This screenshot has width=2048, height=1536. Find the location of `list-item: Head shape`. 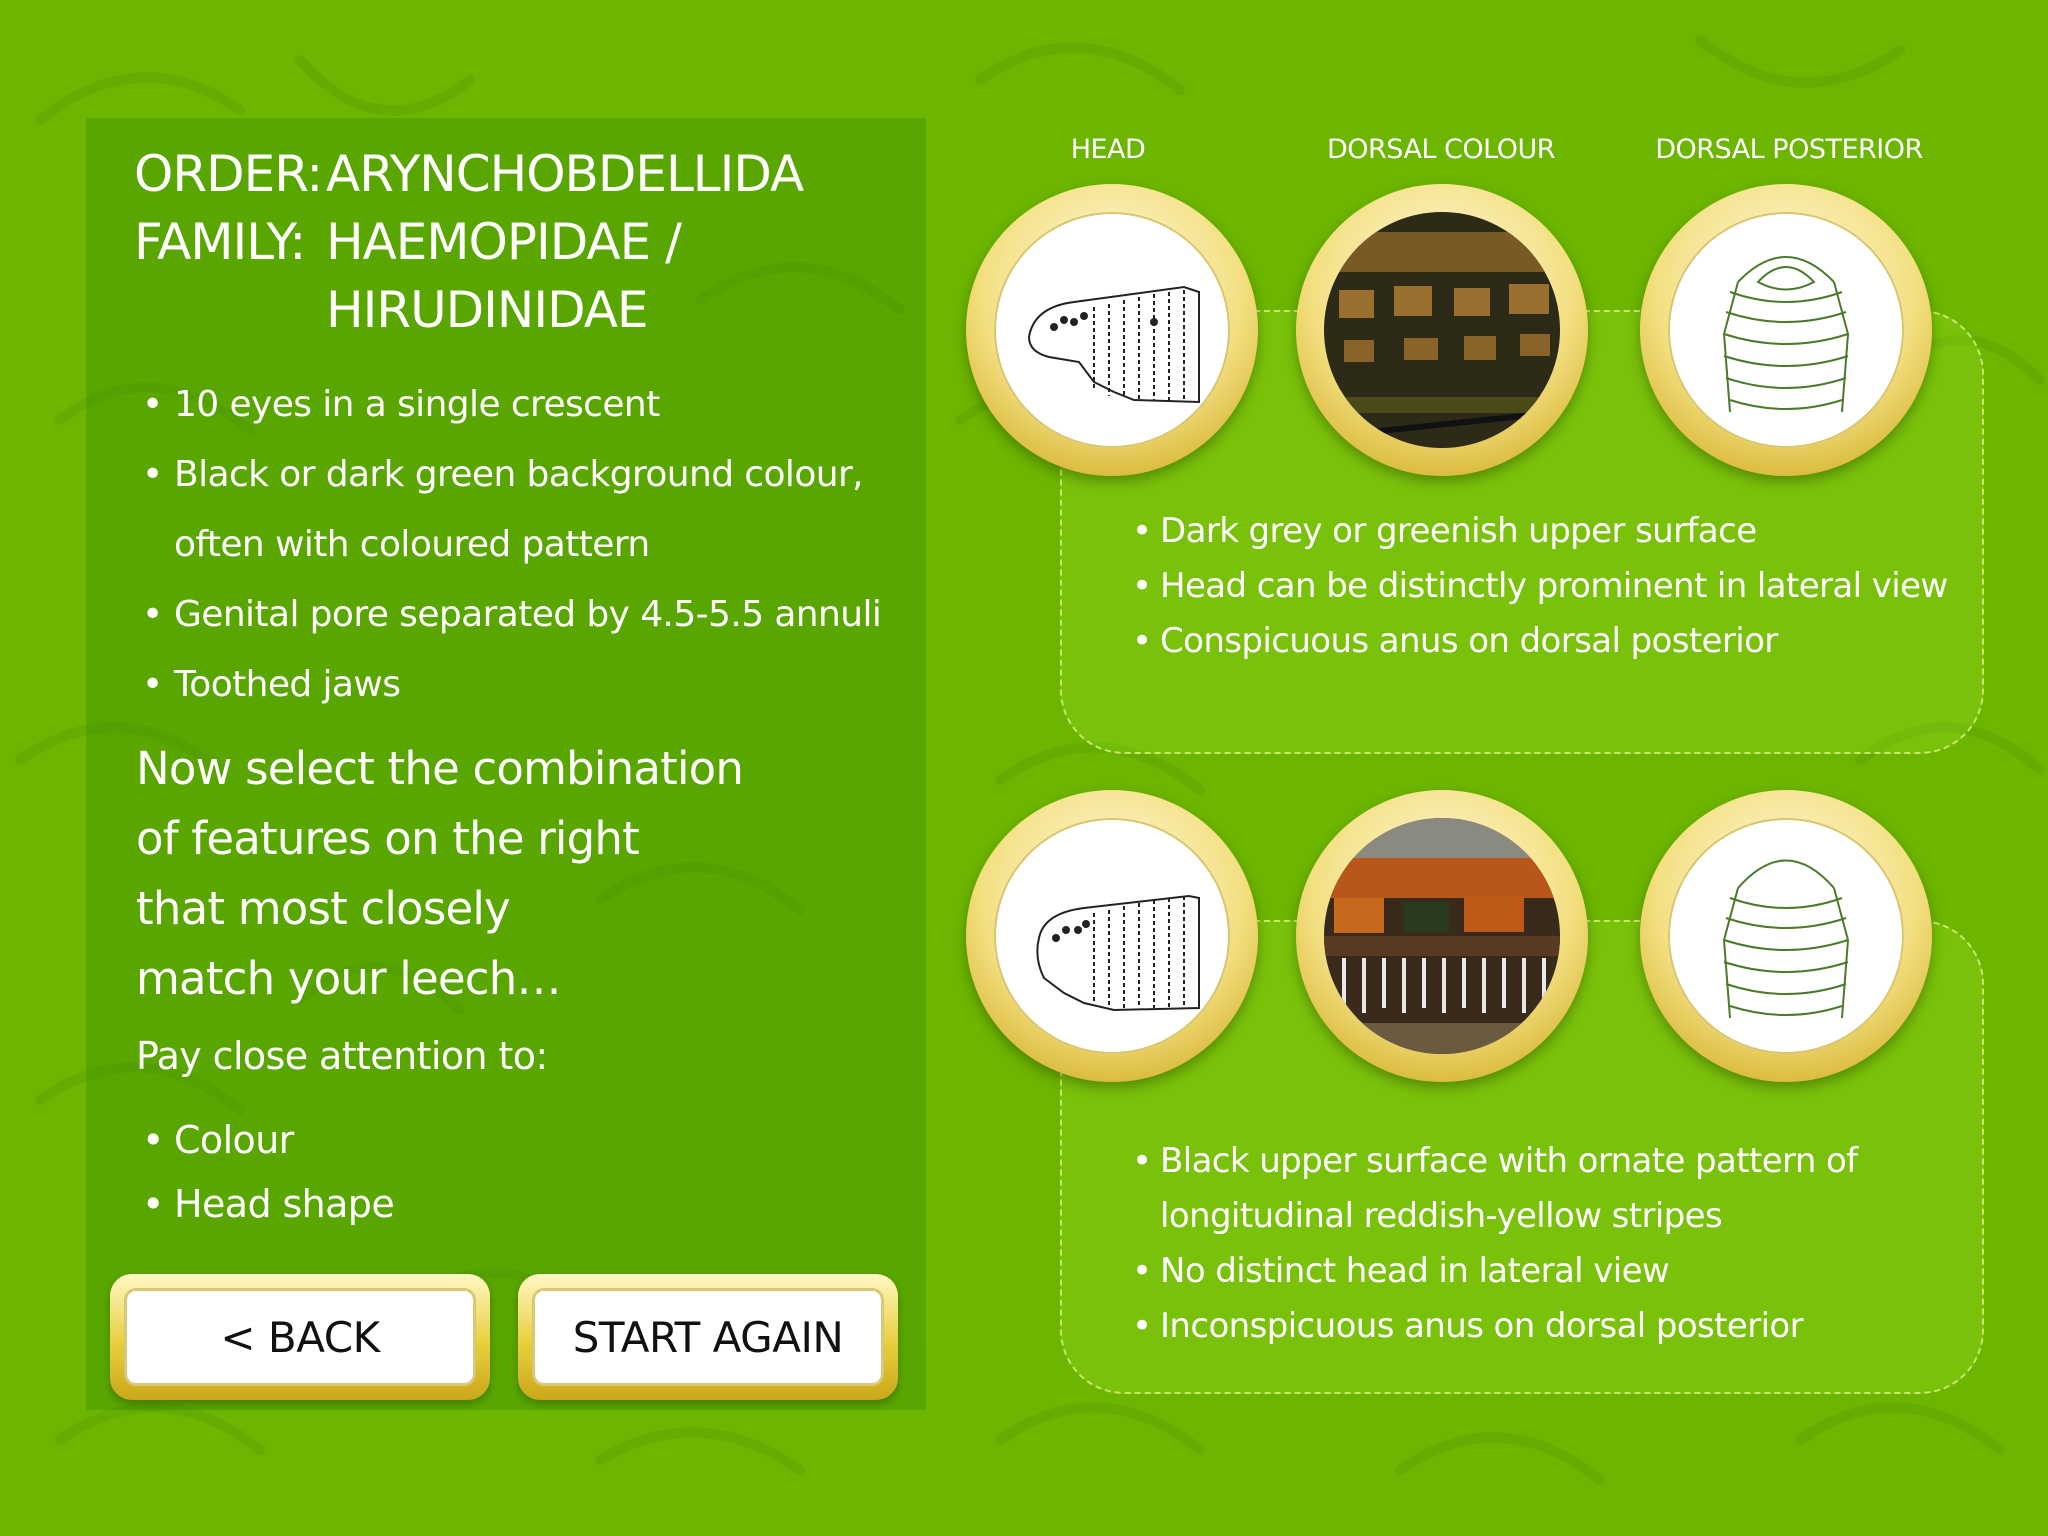

list-item: Head shape is located at coordinates (266, 1204).